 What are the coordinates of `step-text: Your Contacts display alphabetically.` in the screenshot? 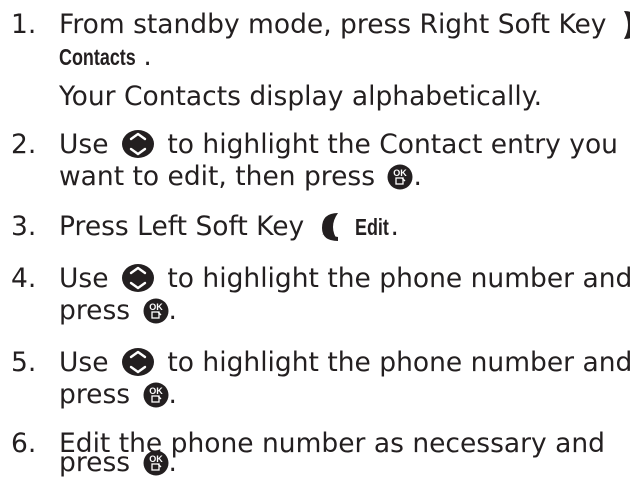 It's located at (301, 96).